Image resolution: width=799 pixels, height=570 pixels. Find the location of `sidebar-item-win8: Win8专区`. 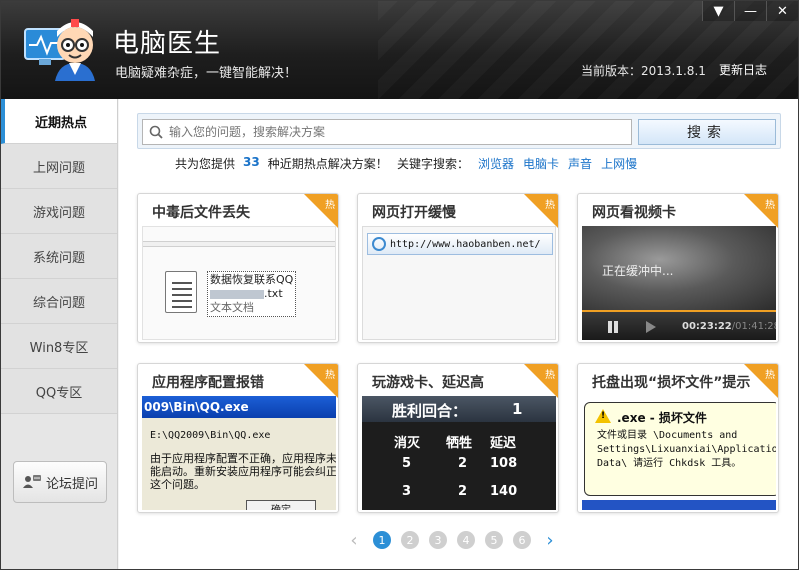

sidebar-item-win8: Win8专区 is located at coordinates (59, 346).